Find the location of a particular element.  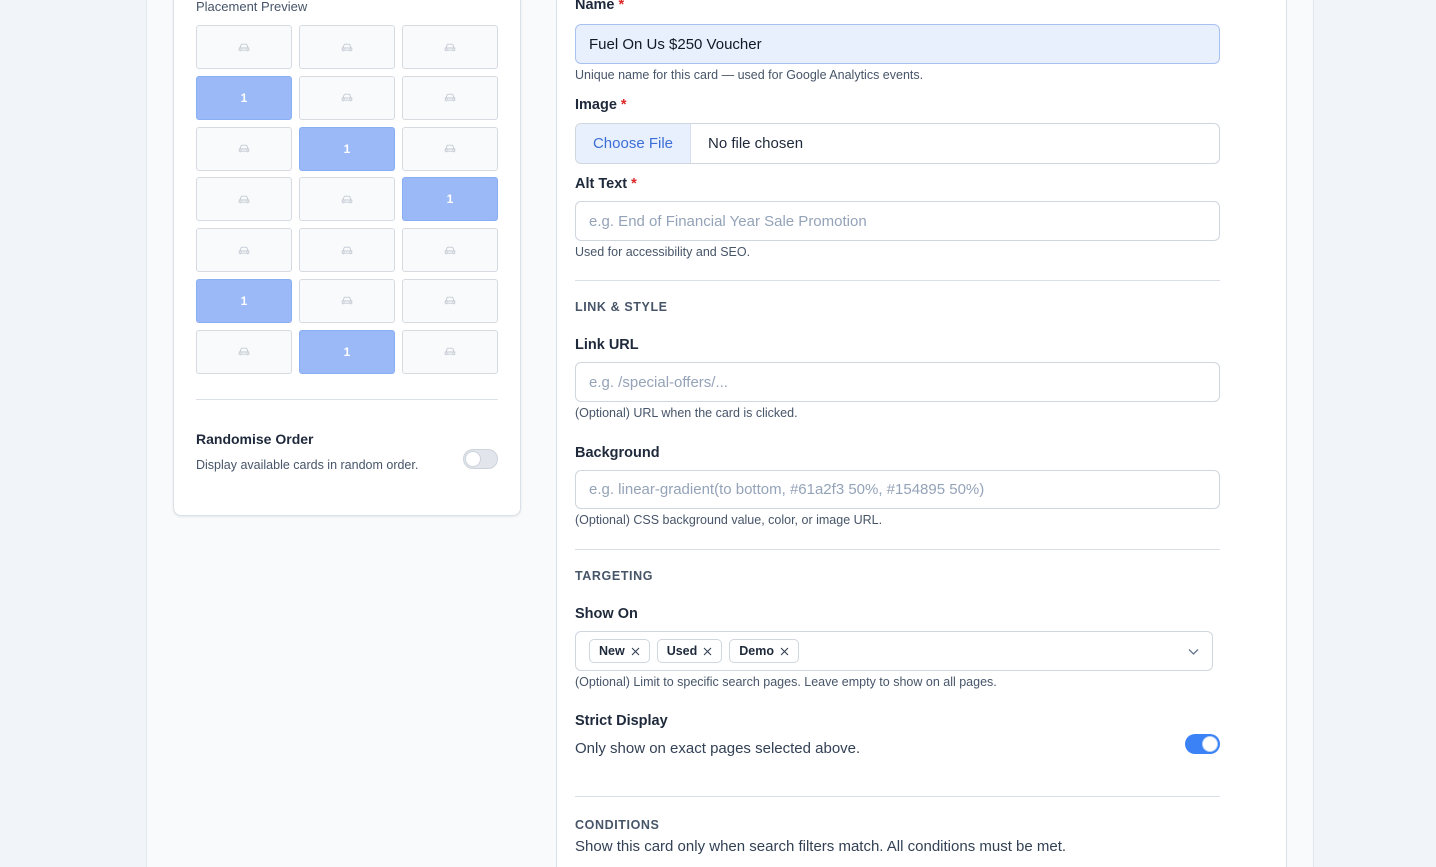

link-url-label: Link URL is located at coordinates (607, 345).